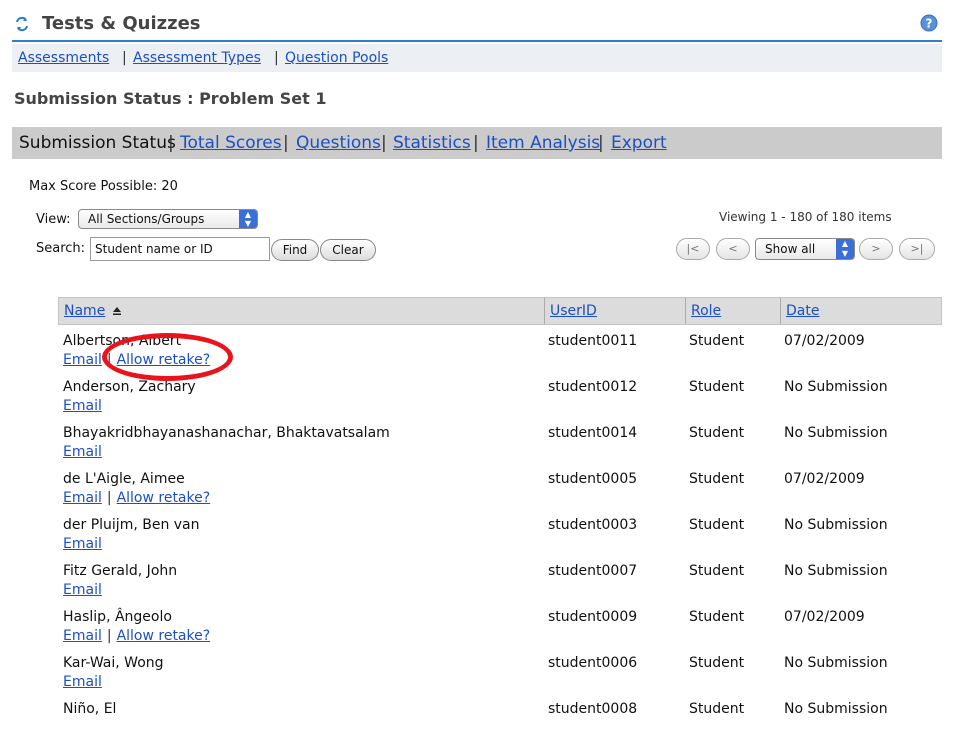 The height and width of the screenshot is (741, 960). Describe the element at coordinates (593, 709) in the screenshot. I see `student-userid: student0008` at that location.